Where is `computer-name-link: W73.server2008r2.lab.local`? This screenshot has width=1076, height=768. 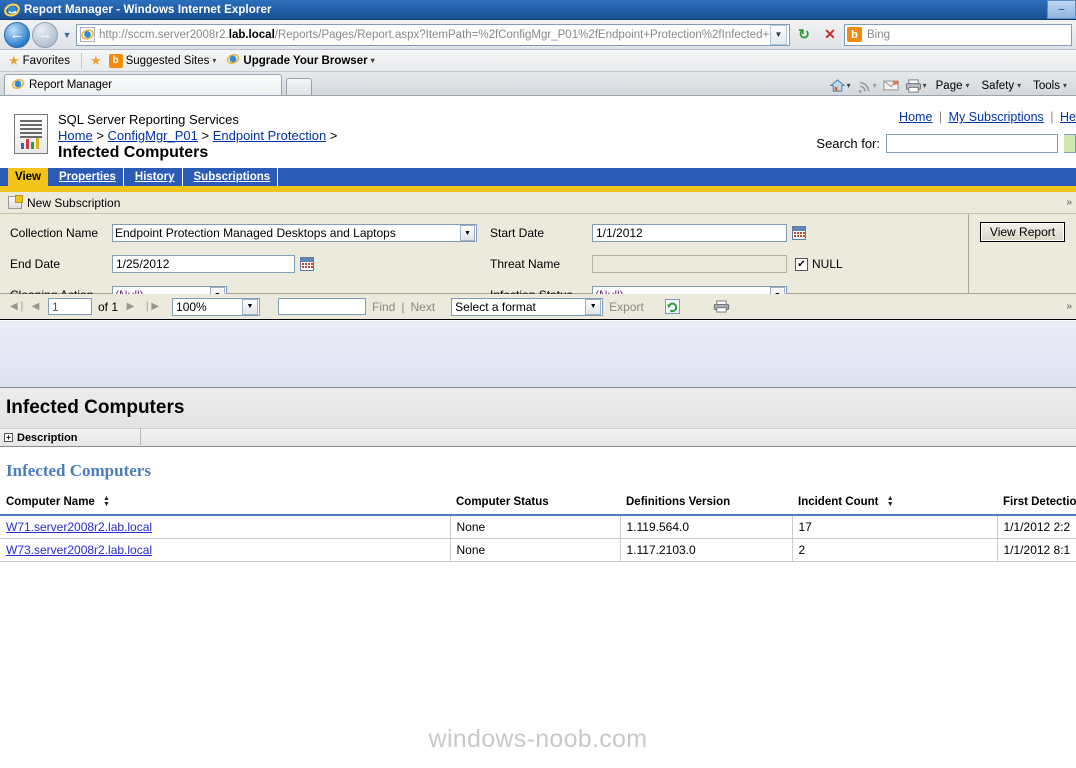 computer-name-link: W73.server2008r2.lab.local is located at coordinates (79, 550).